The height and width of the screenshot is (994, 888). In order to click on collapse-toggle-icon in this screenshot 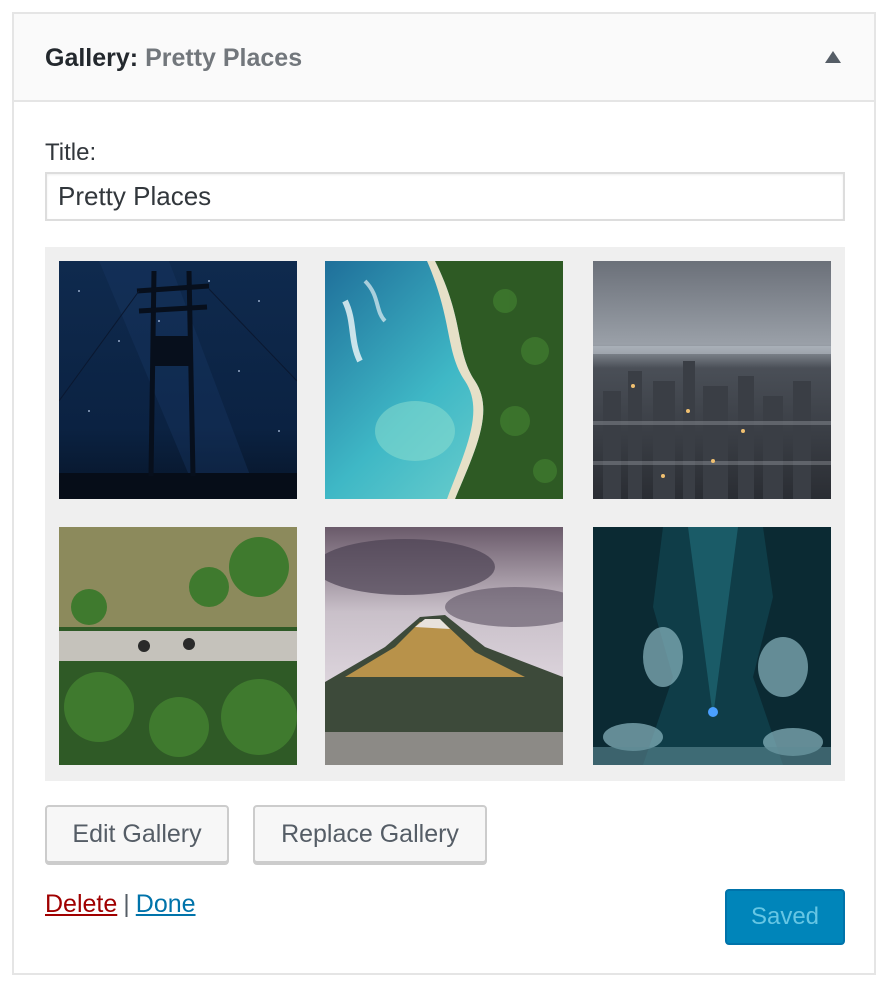, I will do `click(833, 57)`.